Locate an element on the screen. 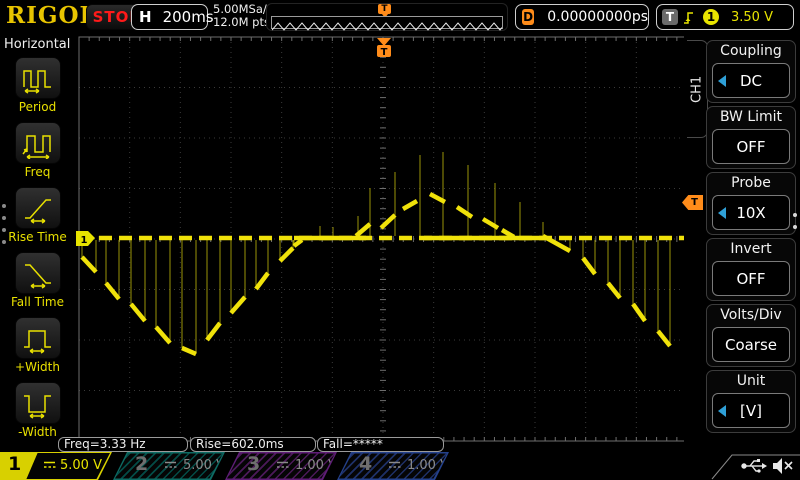  memory-window is located at coordinates (392, 23).